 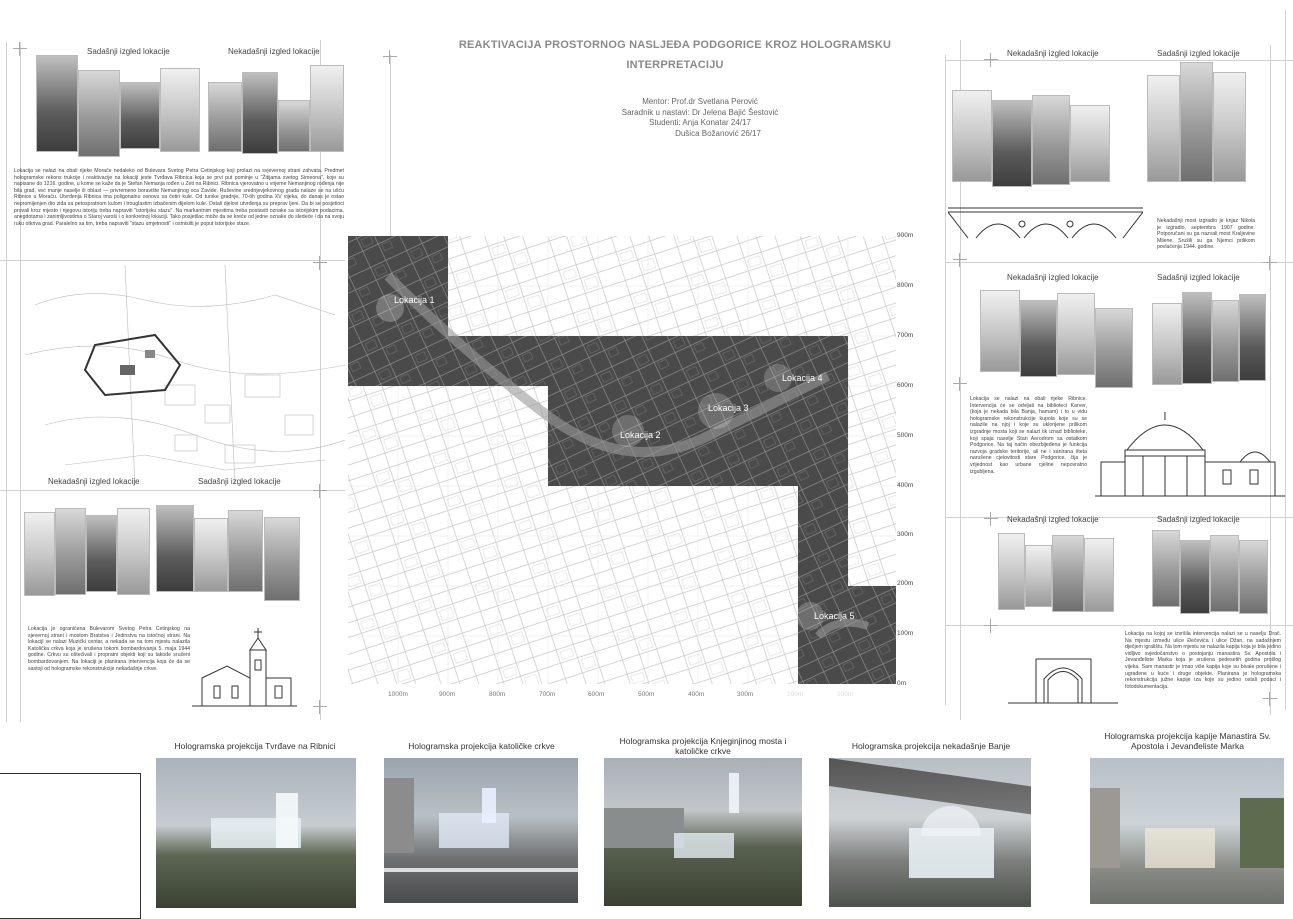 I want to click on map-label-location-5: Lokacija 5, so click(x=834, y=616).